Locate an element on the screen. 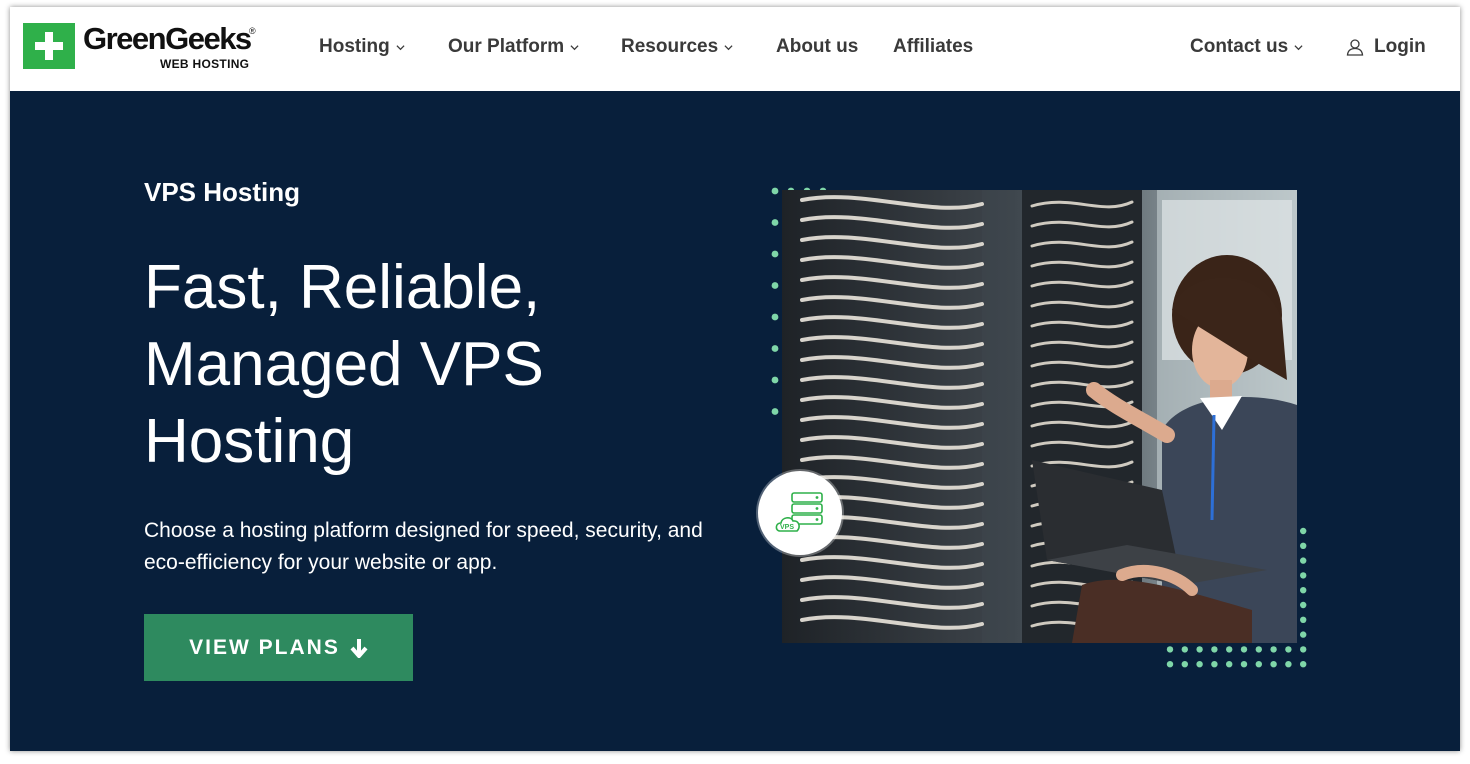 The width and height of the screenshot is (1470, 764). vps-badge: VPS is located at coordinates (800, 513).